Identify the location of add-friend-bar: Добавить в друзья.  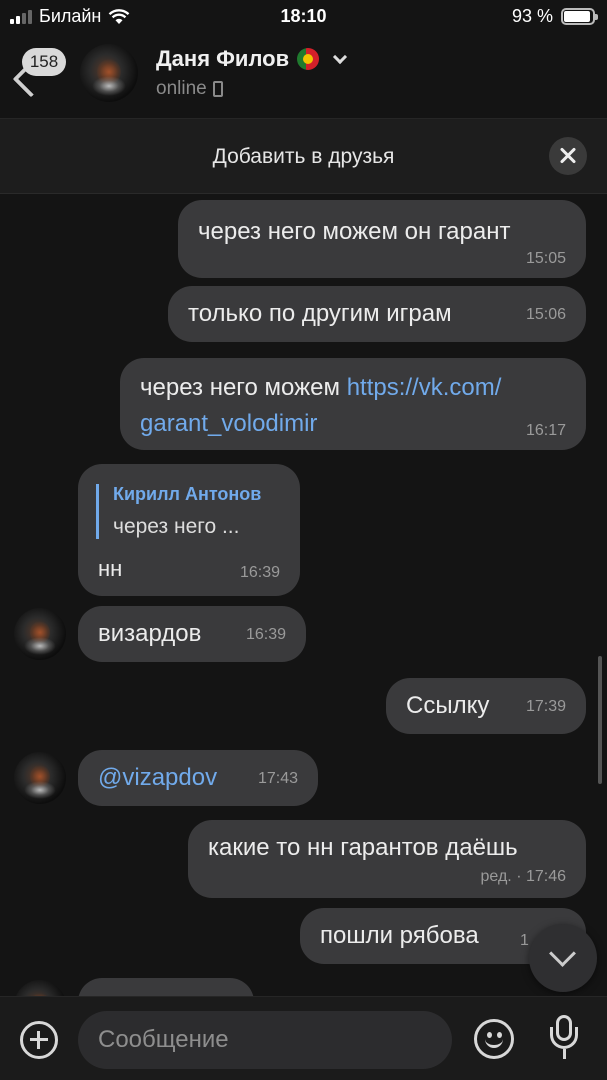
(303, 156).